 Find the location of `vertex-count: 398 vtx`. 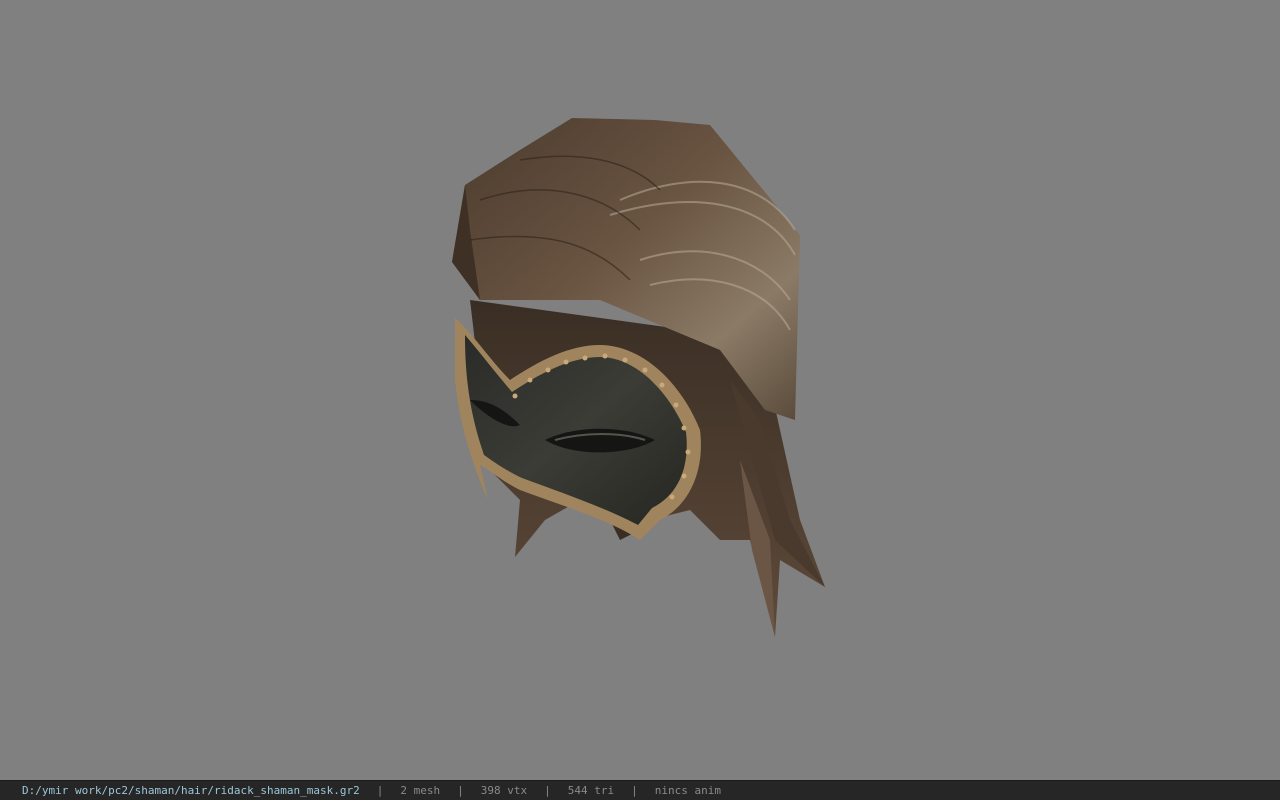

vertex-count: 398 vtx is located at coordinates (504, 790).